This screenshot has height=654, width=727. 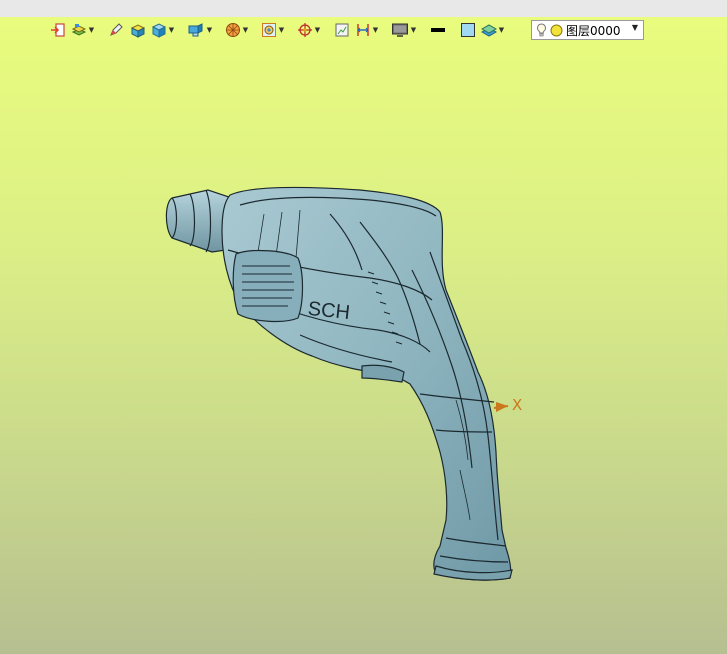 I want to click on vent-grille, so click(x=268, y=286).